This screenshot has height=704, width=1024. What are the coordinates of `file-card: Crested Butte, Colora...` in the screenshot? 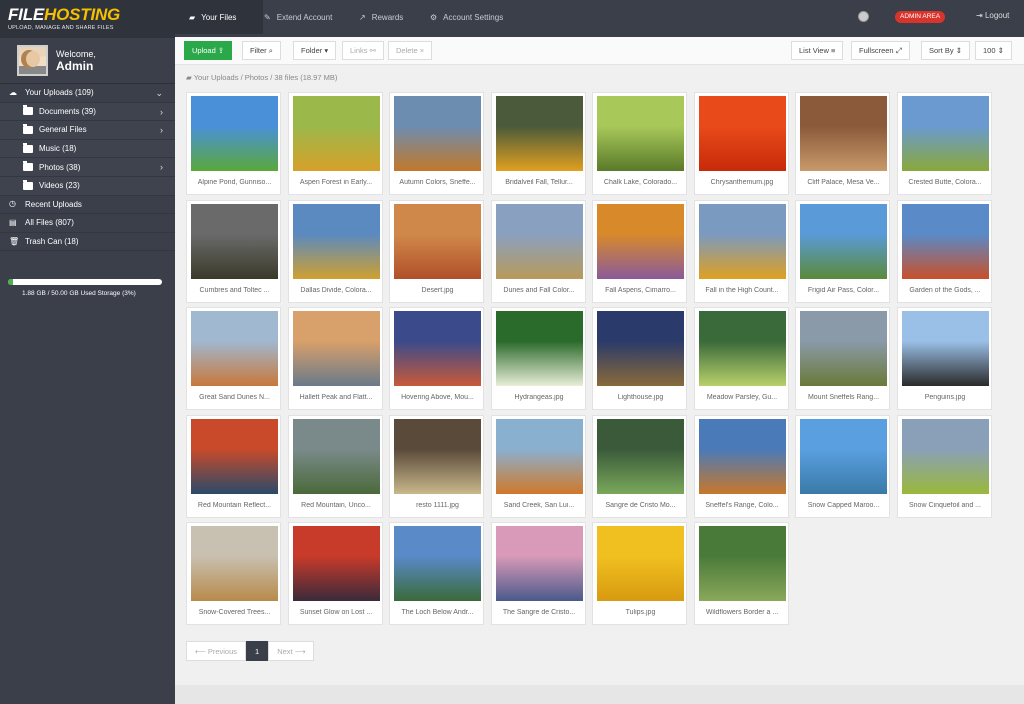 It's located at (944, 143).